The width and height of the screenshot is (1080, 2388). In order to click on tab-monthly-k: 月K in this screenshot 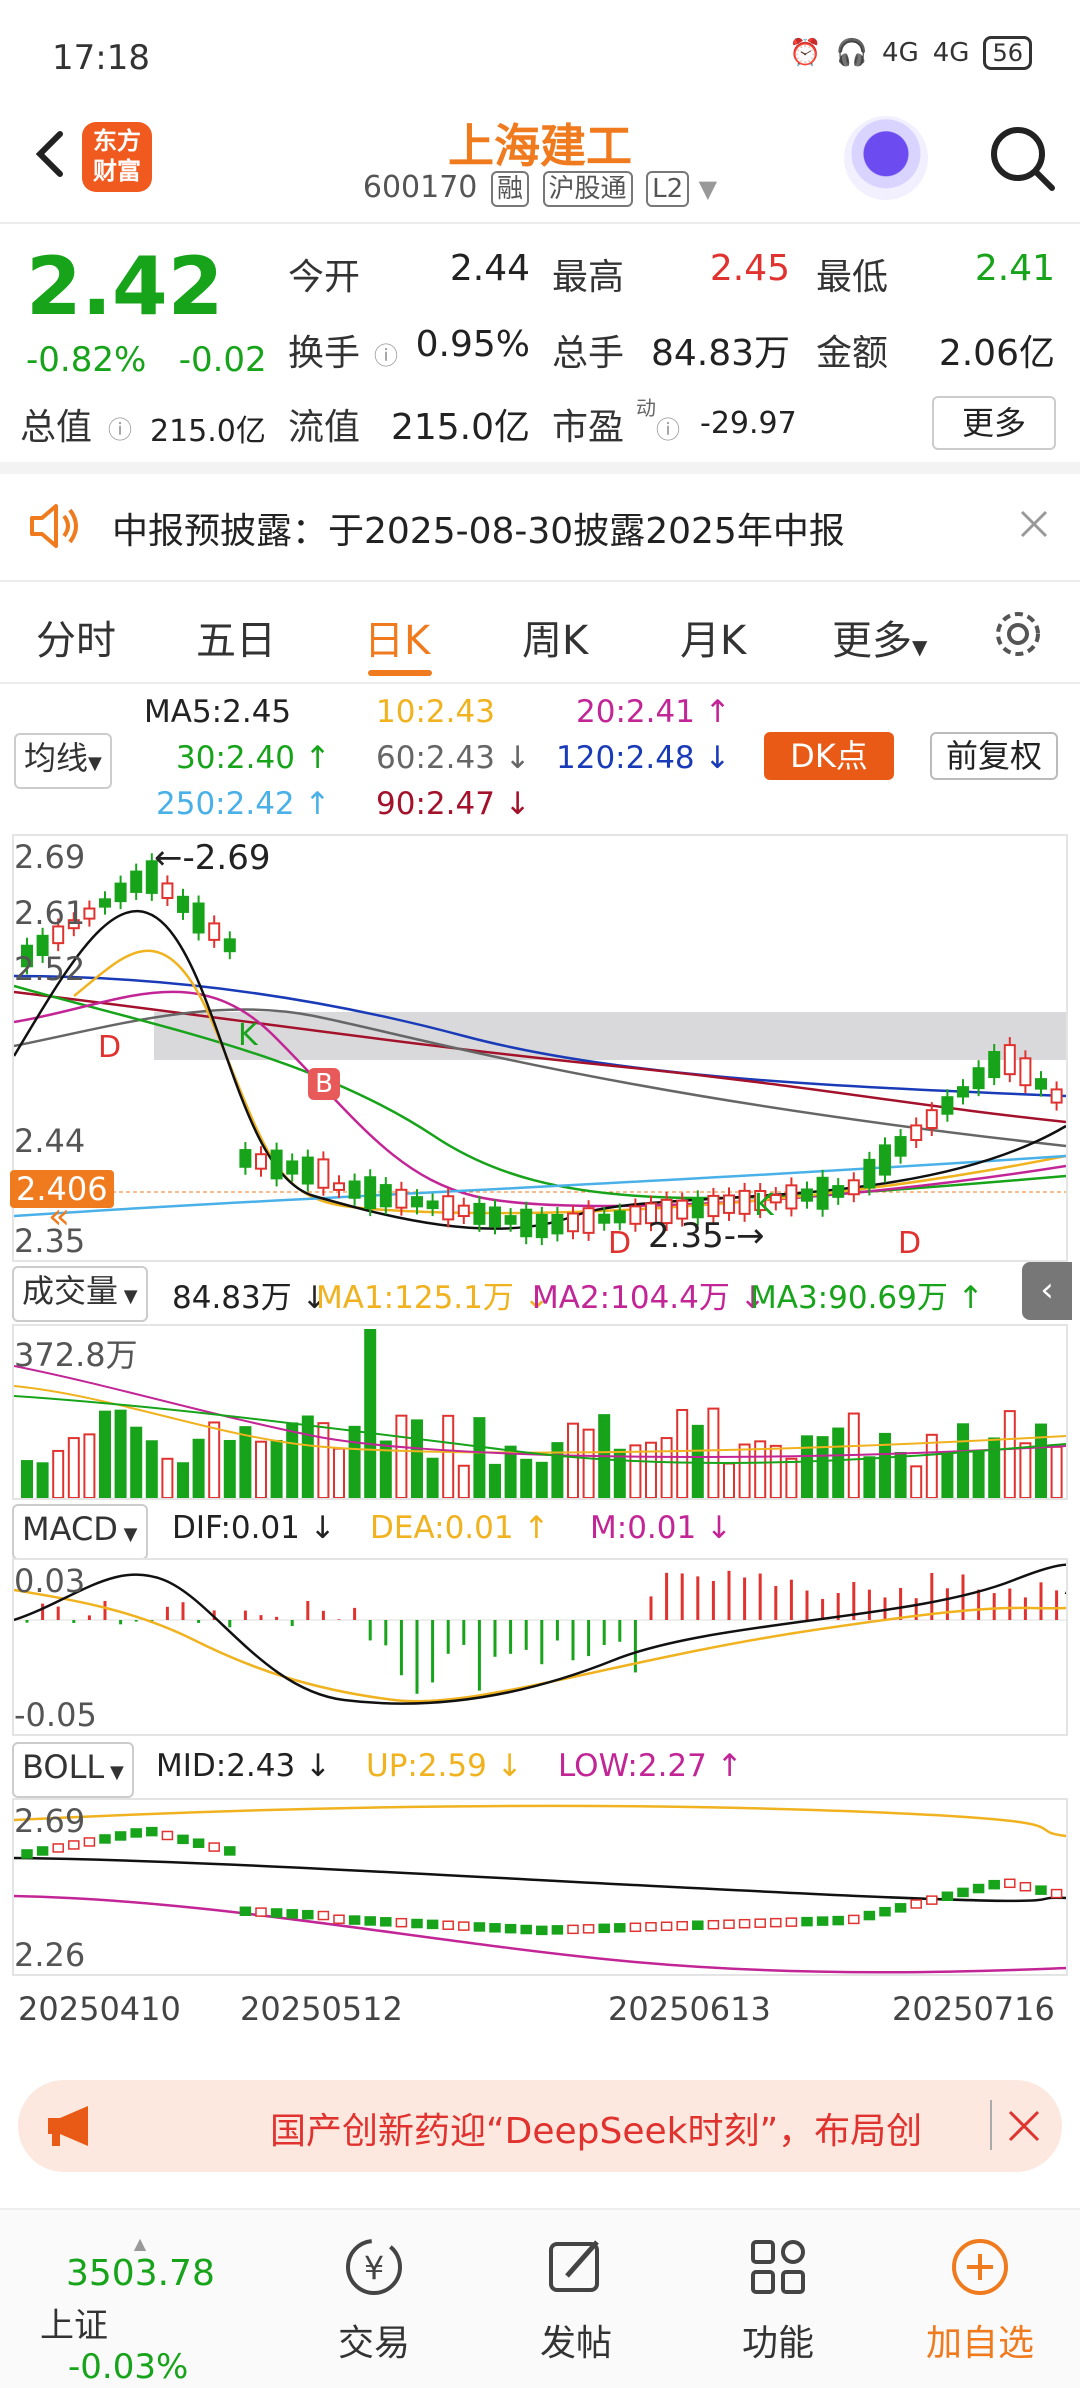, I will do `click(713, 637)`.